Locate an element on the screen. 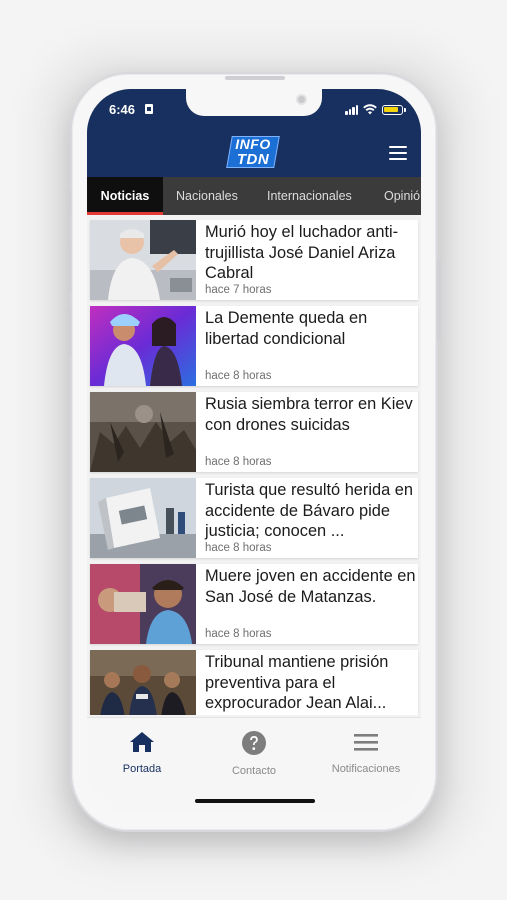 The image size is (507, 900). power-button is located at coordinates (439, 300).